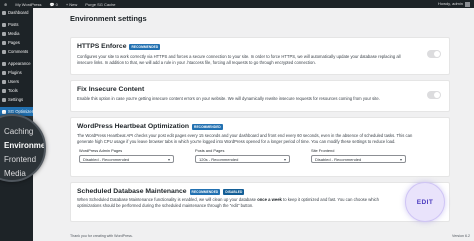 The width and height of the screenshot is (474, 241). What do you see at coordinates (19, 131) in the screenshot?
I see `zoom-item-caching: Caching` at bounding box center [19, 131].